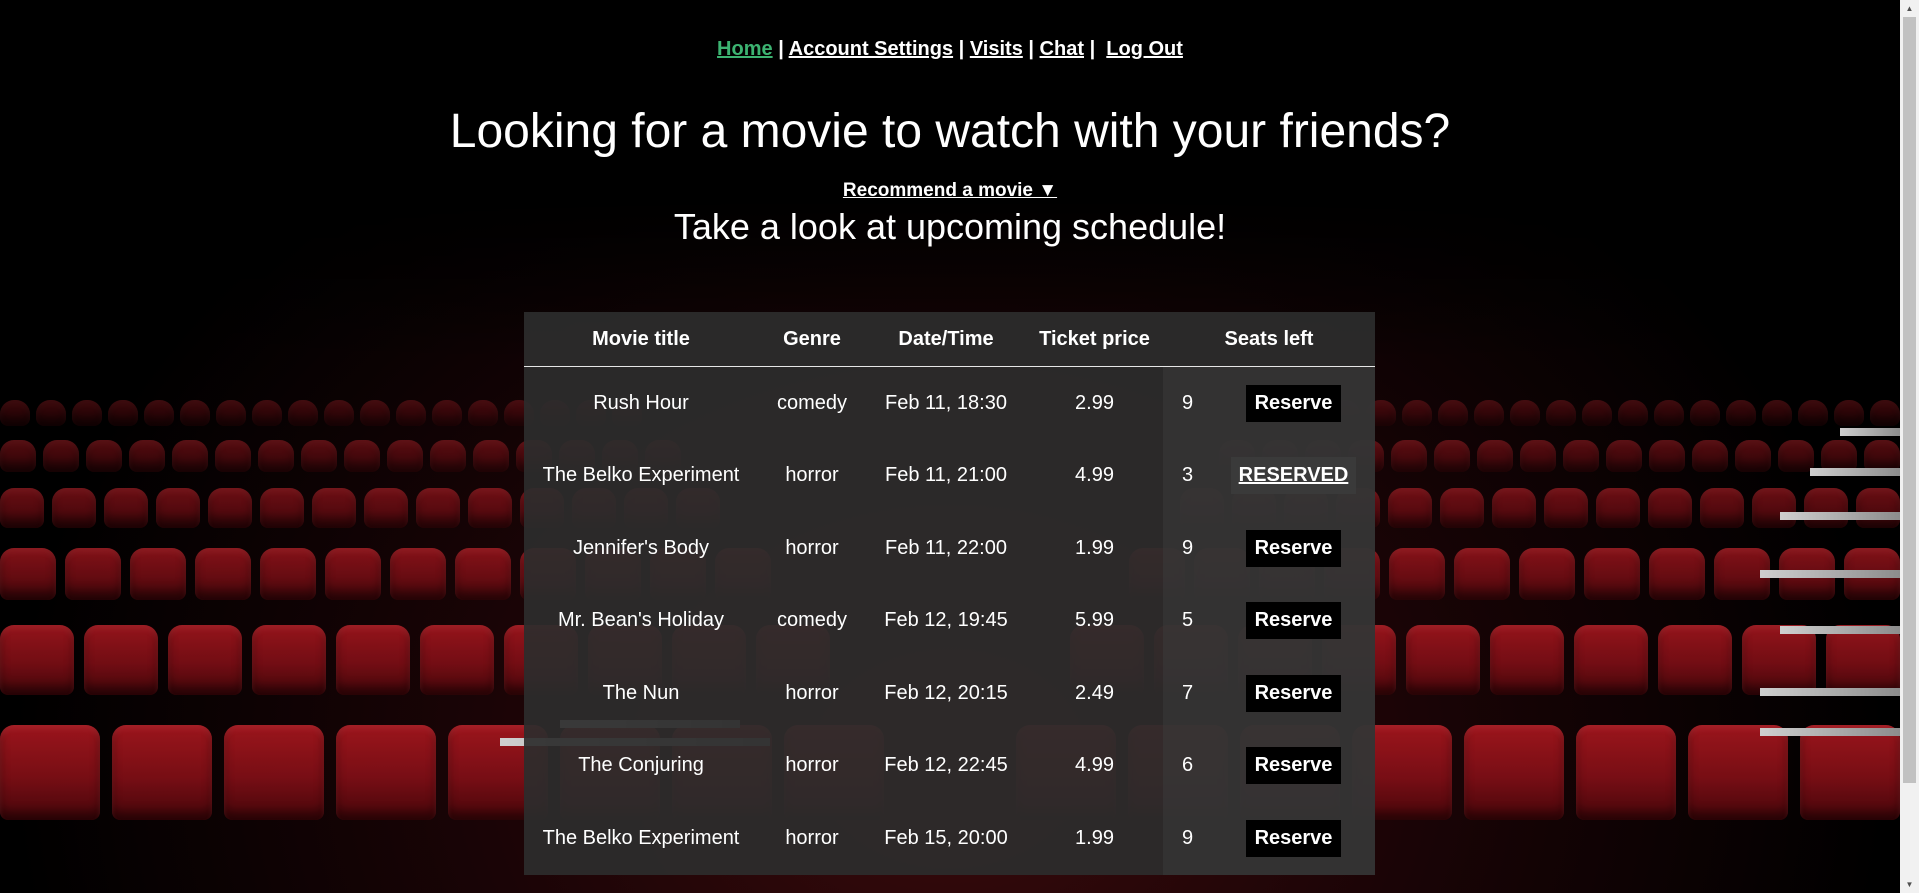 The width and height of the screenshot is (1919, 893). Describe the element at coordinates (641, 547) in the screenshot. I see `movie-title-cell: Jennifer's Body` at that location.